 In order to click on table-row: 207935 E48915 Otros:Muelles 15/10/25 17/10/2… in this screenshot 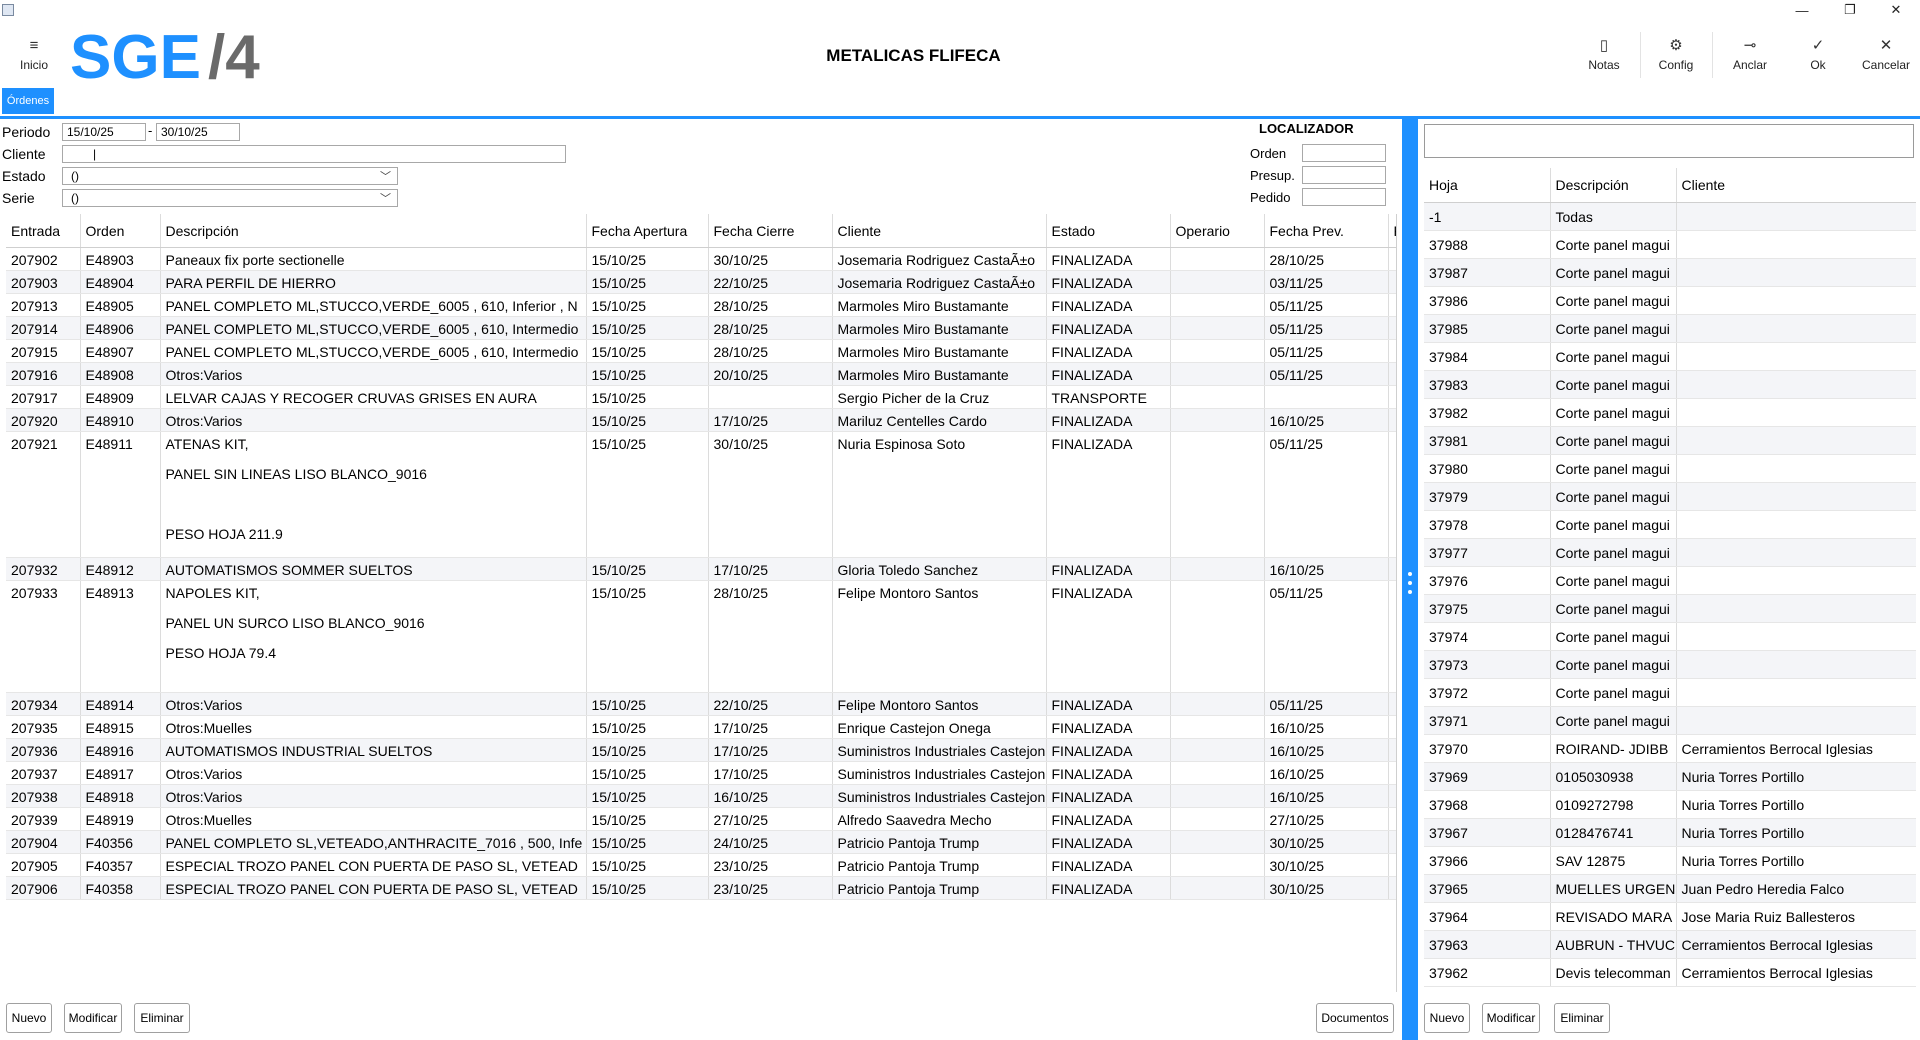, I will do `click(701, 727)`.